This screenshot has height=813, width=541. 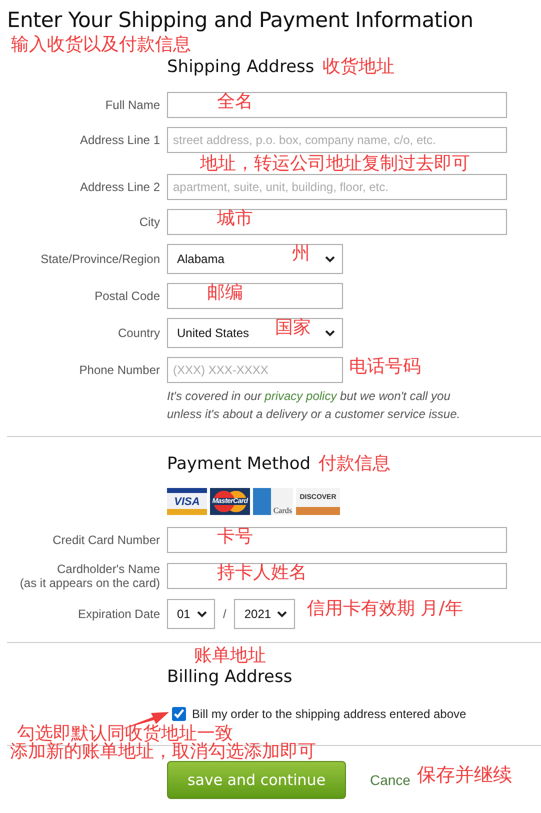 What do you see at coordinates (119, 370) in the screenshot?
I see `field-label: Phone Number` at bounding box center [119, 370].